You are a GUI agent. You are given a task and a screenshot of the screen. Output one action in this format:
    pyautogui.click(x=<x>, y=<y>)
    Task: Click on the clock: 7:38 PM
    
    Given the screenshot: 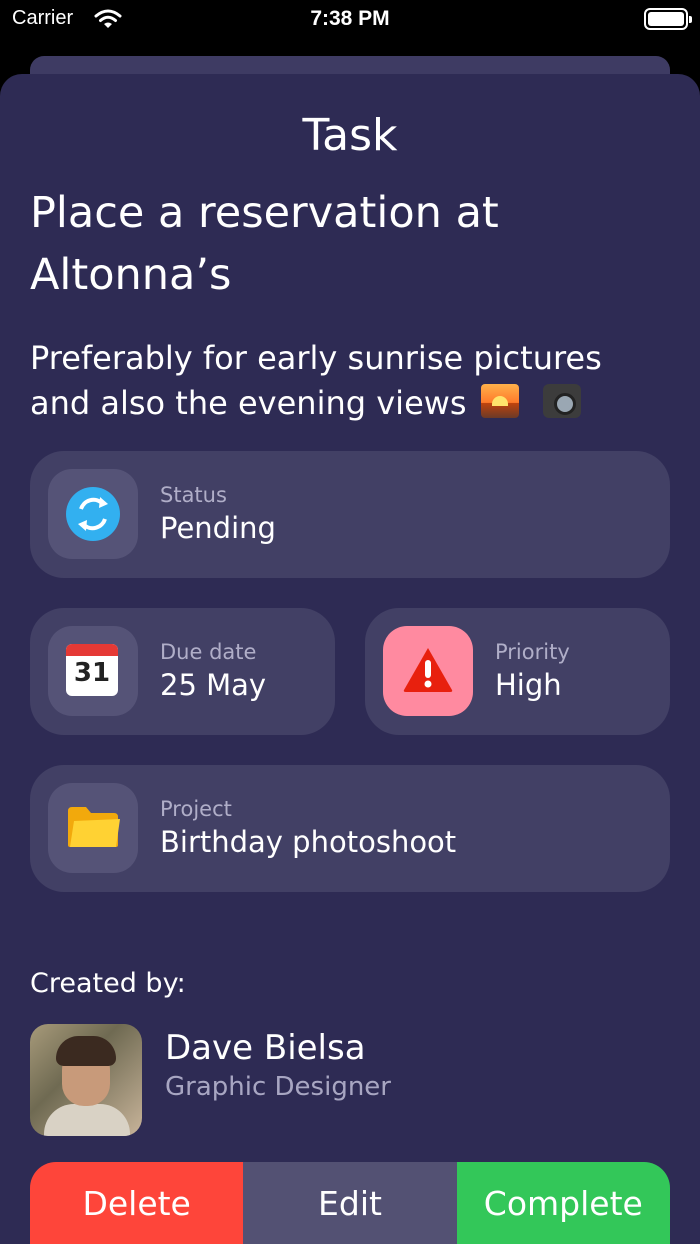 What is the action you would take?
    pyautogui.click(x=350, y=18)
    